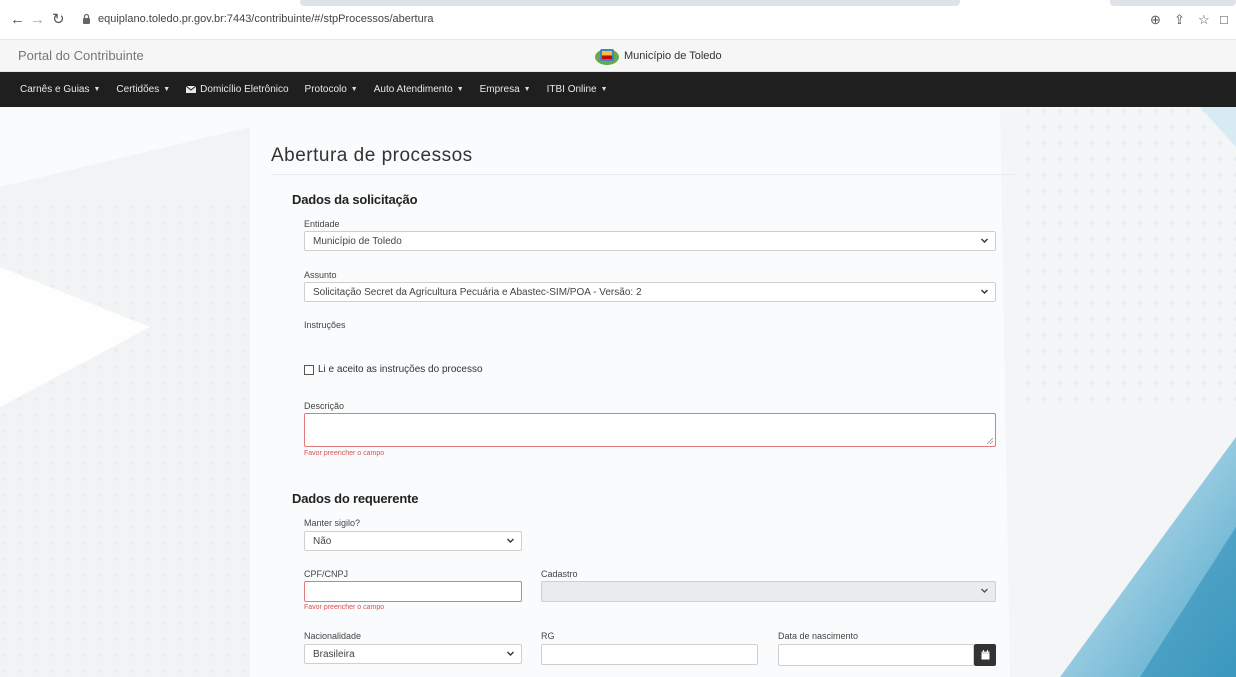 Image resolution: width=1236 pixels, height=677 pixels. I want to click on sigilo-select: Não, so click(413, 541).